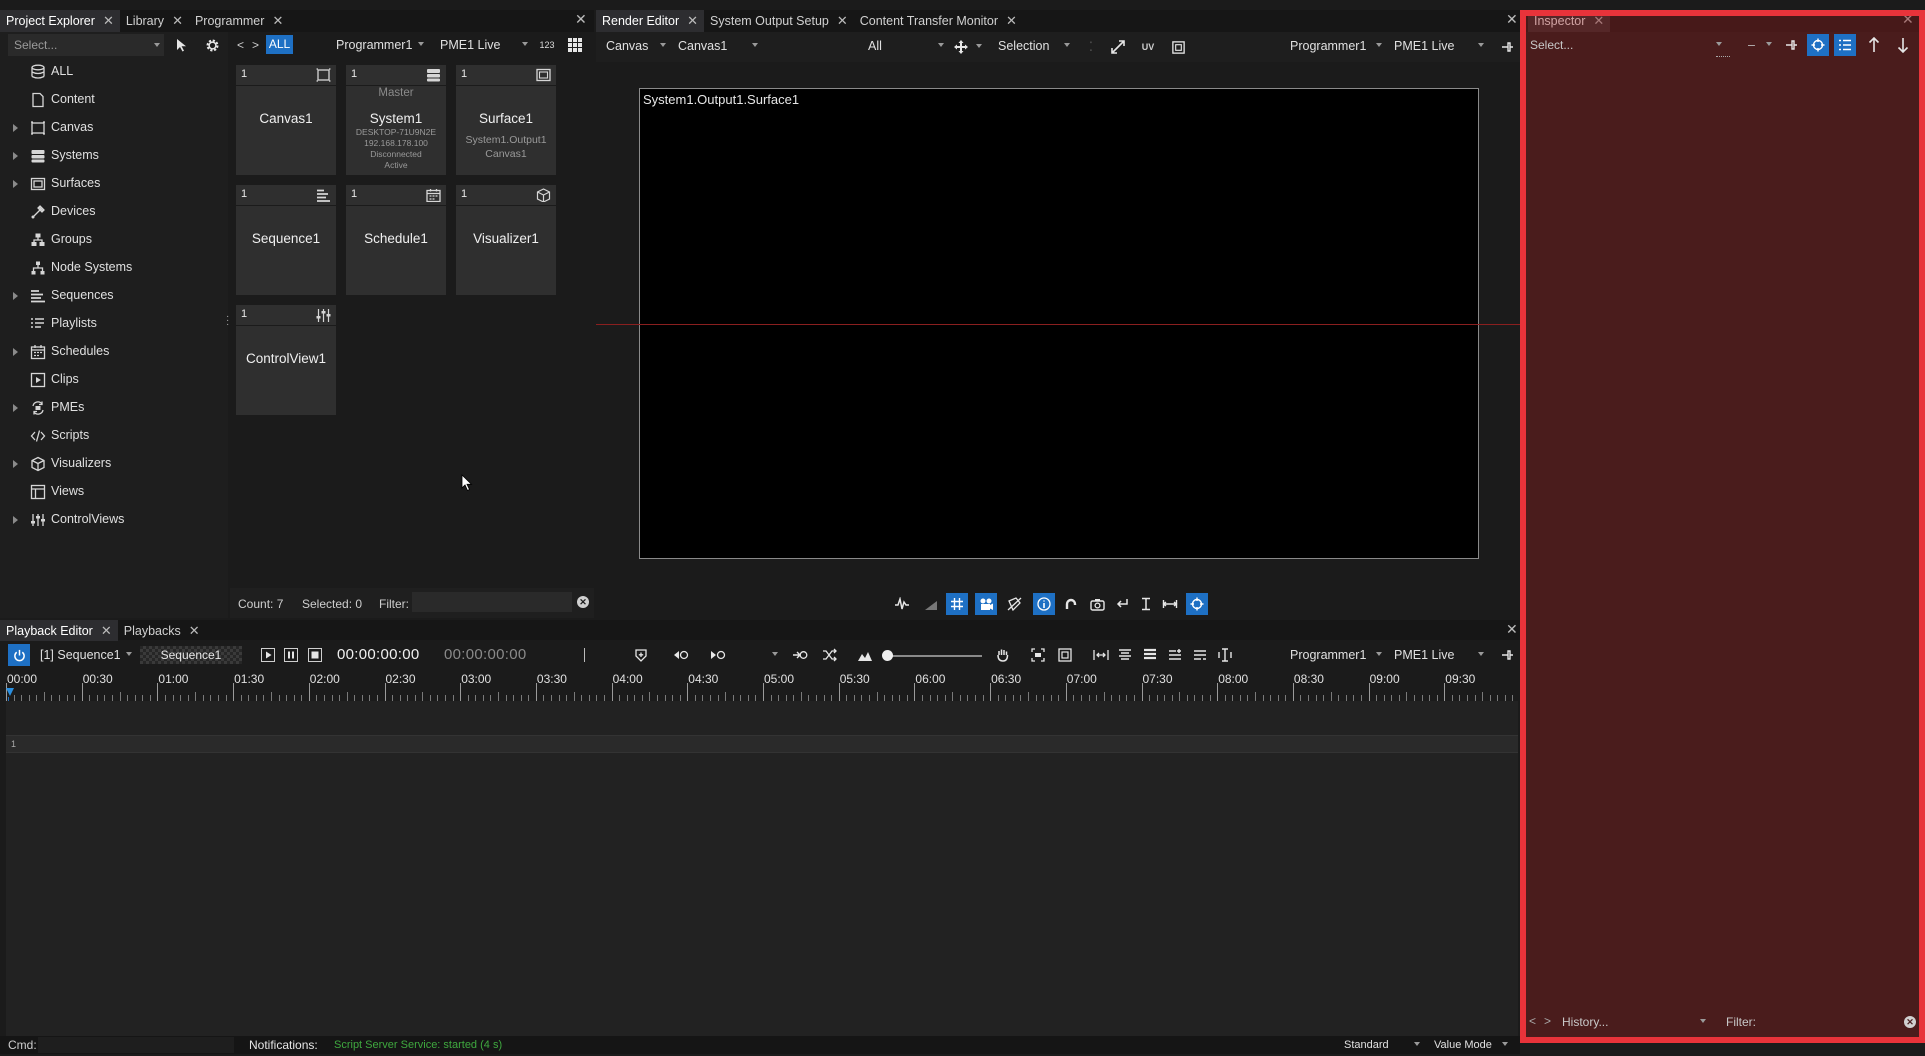 The image size is (1925, 1056). Describe the element at coordinates (112, 520) in the screenshot. I see `tree-item-controlviews: ControlViews` at that location.